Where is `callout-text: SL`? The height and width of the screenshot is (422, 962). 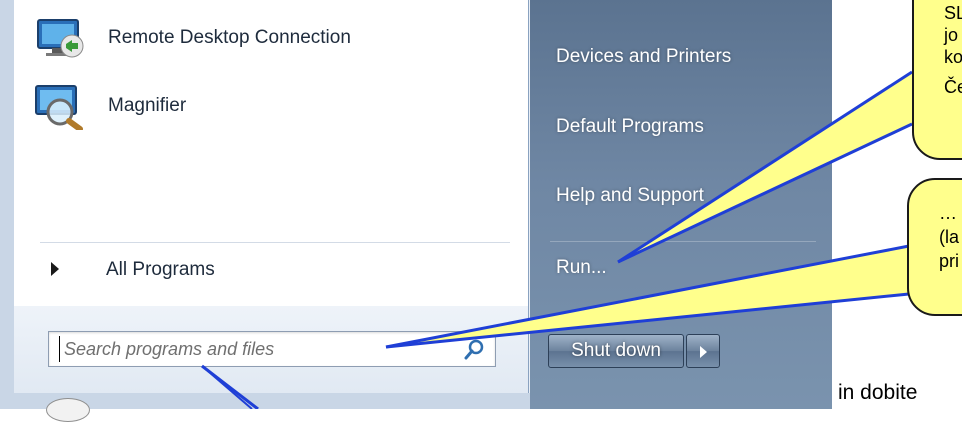
callout-text: SL is located at coordinates (953, 13).